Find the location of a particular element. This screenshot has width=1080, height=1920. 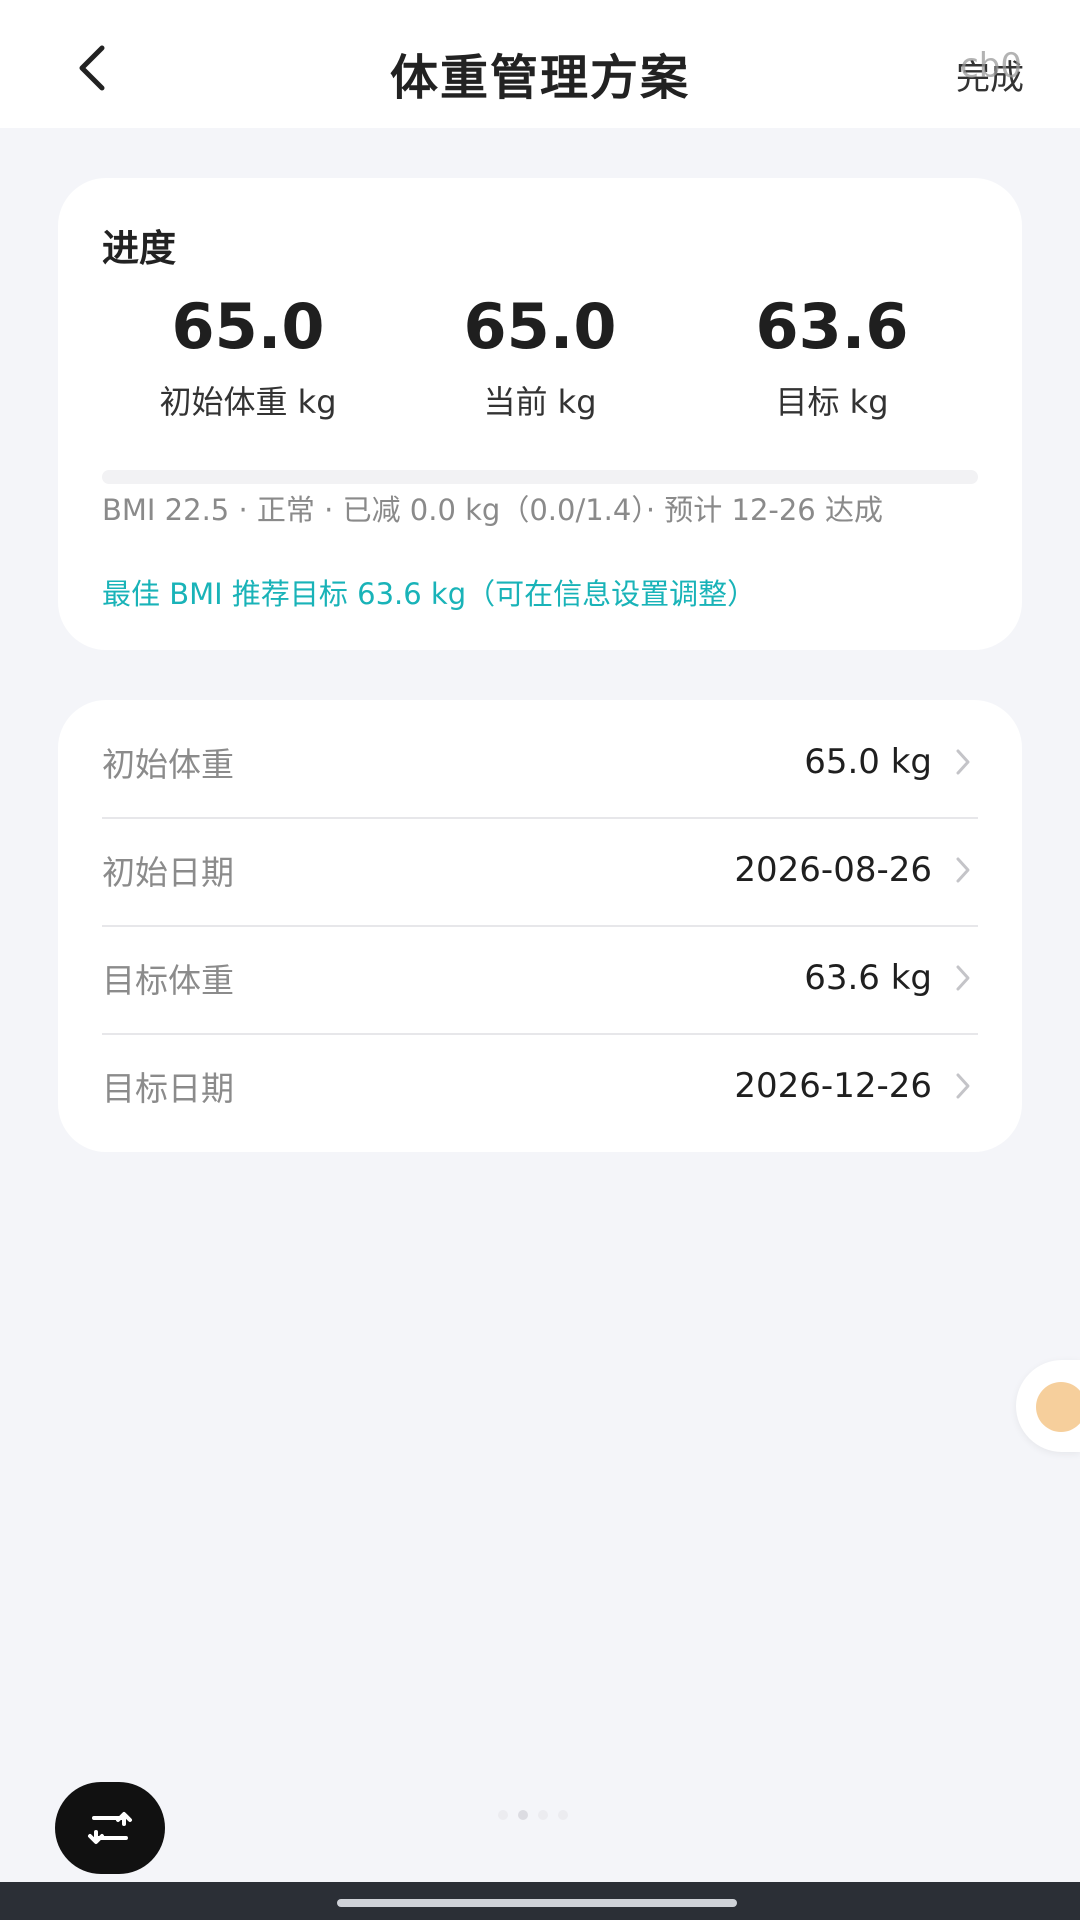

row-value: 63.6 kg is located at coordinates (868, 978).